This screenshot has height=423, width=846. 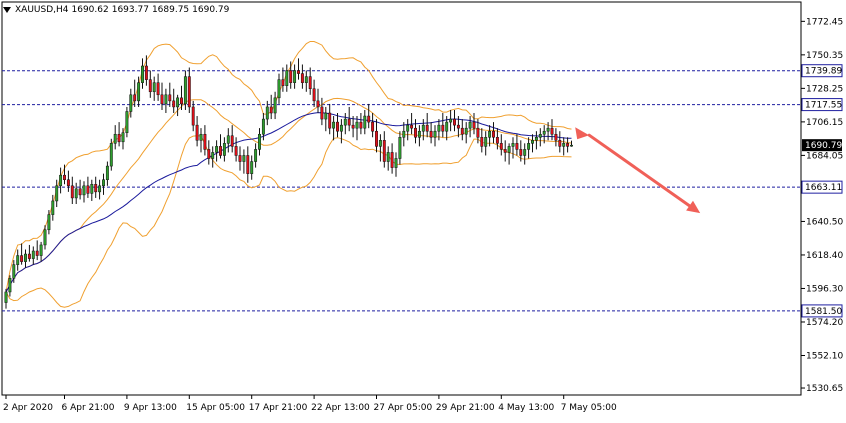 What do you see at coordinates (589, 408) in the screenshot?
I see `time-tick-label: 7 May 05:00` at bounding box center [589, 408].